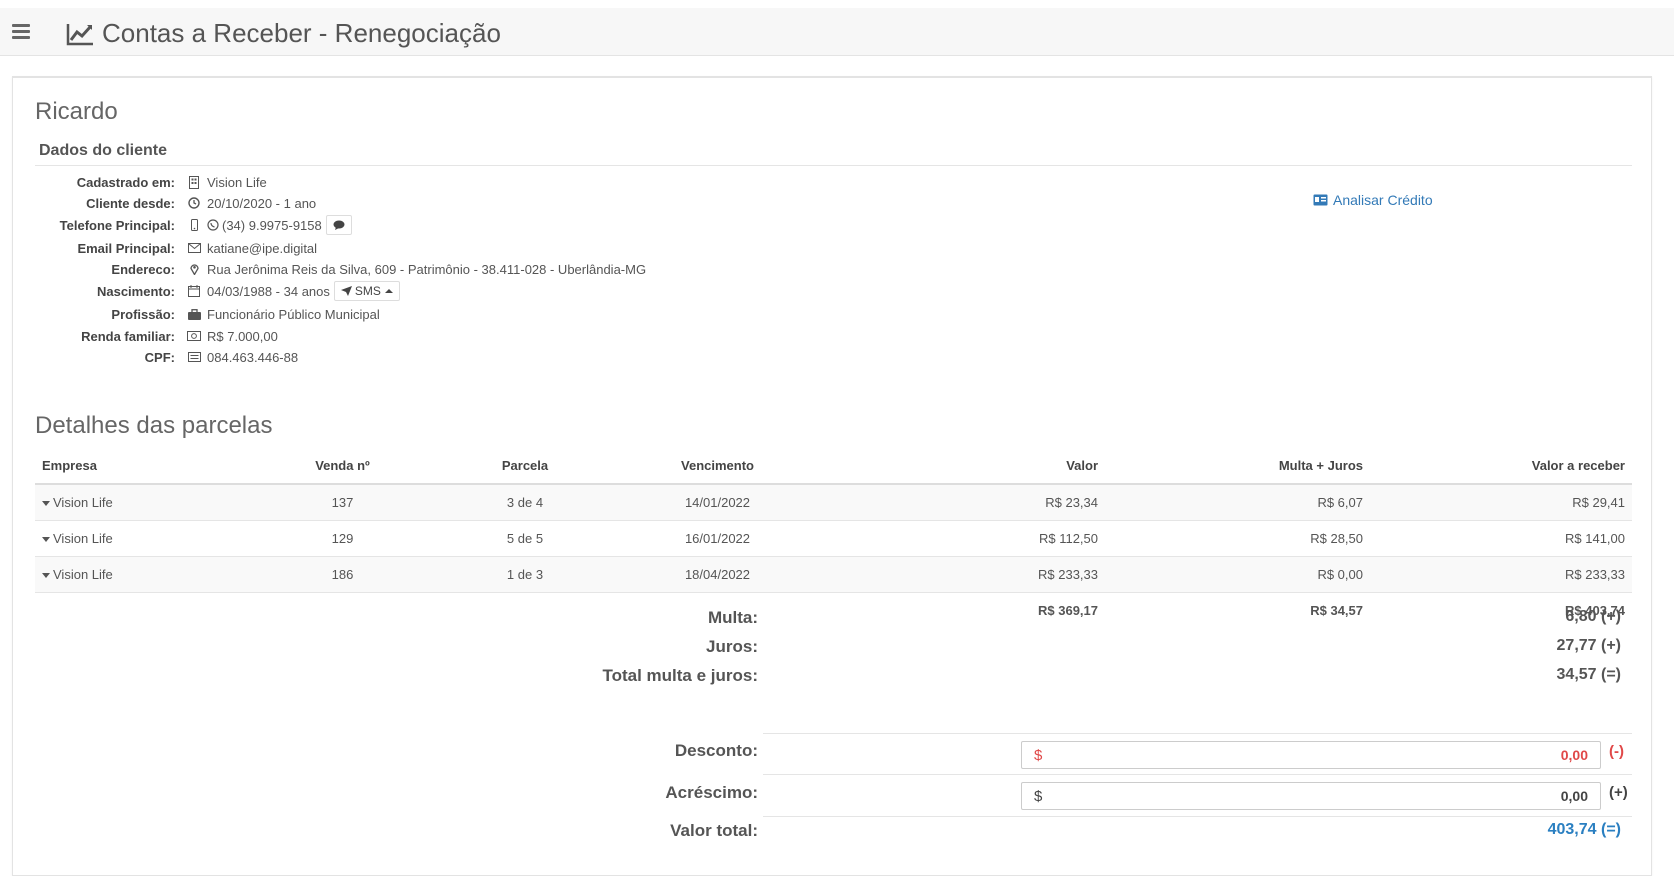 The image size is (1674, 876). What do you see at coordinates (262, 248) in the screenshot?
I see `info-value: katiane@ipe.digital` at bounding box center [262, 248].